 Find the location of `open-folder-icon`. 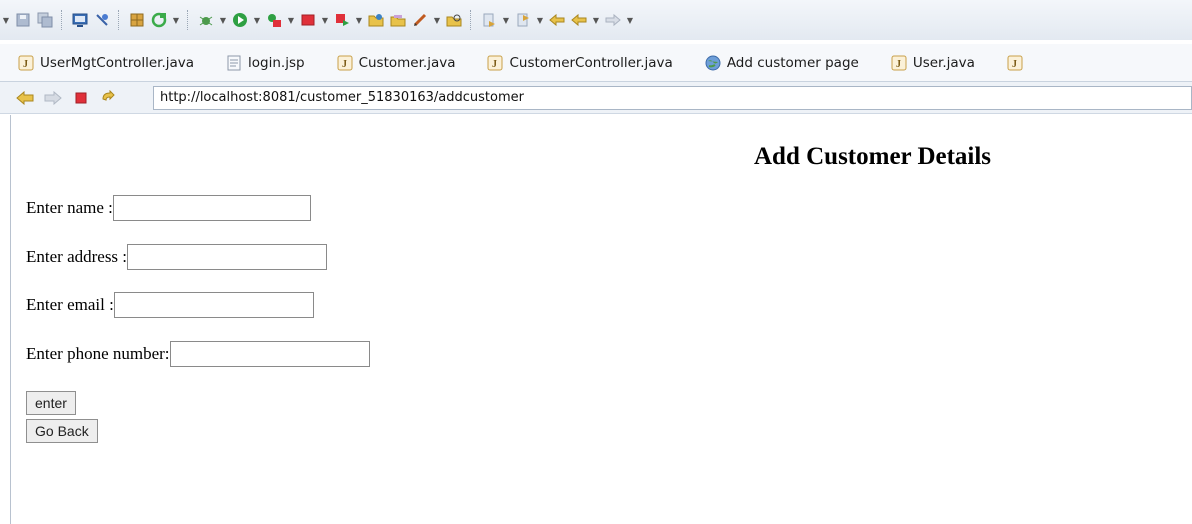

open-folder-icon is located at coordinates (376, 20).